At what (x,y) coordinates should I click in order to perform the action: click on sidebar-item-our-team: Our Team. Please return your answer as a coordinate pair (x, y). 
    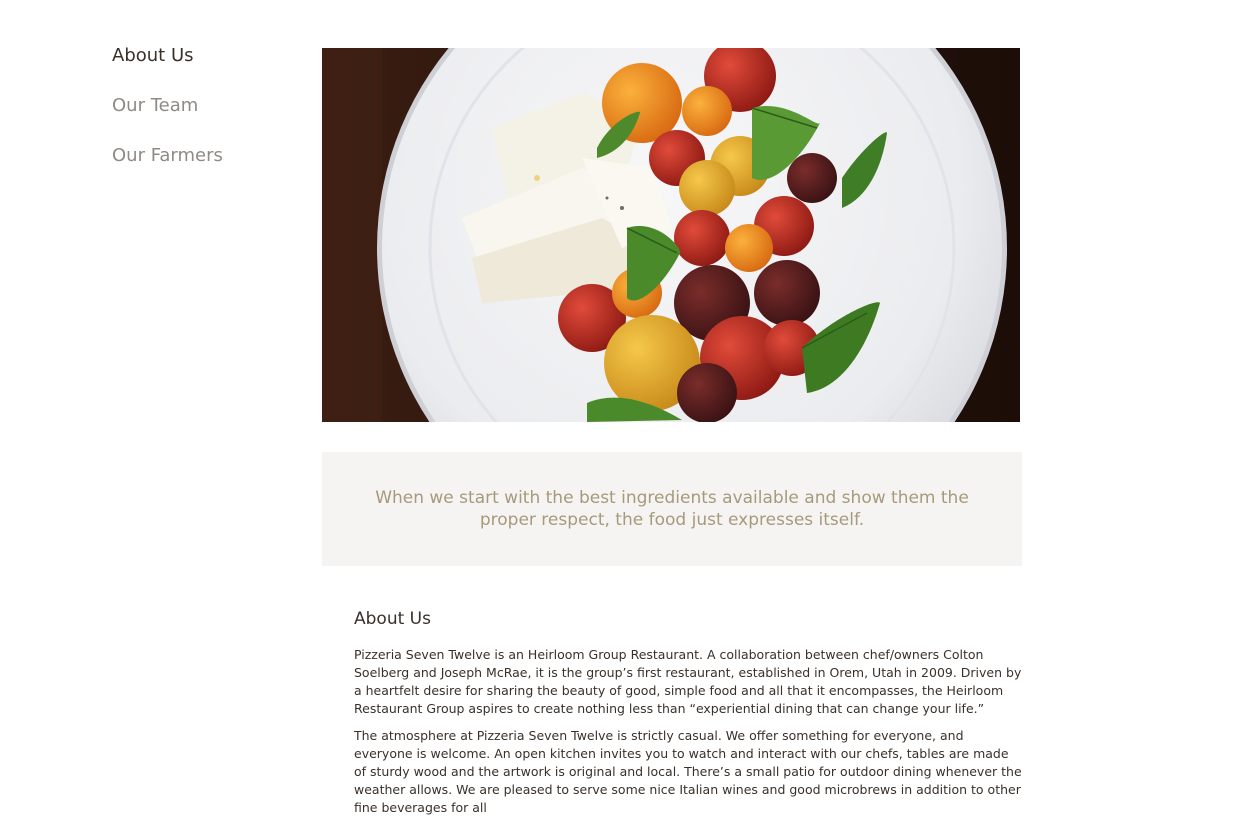
    Looking at the image, I should click on (207, 119).